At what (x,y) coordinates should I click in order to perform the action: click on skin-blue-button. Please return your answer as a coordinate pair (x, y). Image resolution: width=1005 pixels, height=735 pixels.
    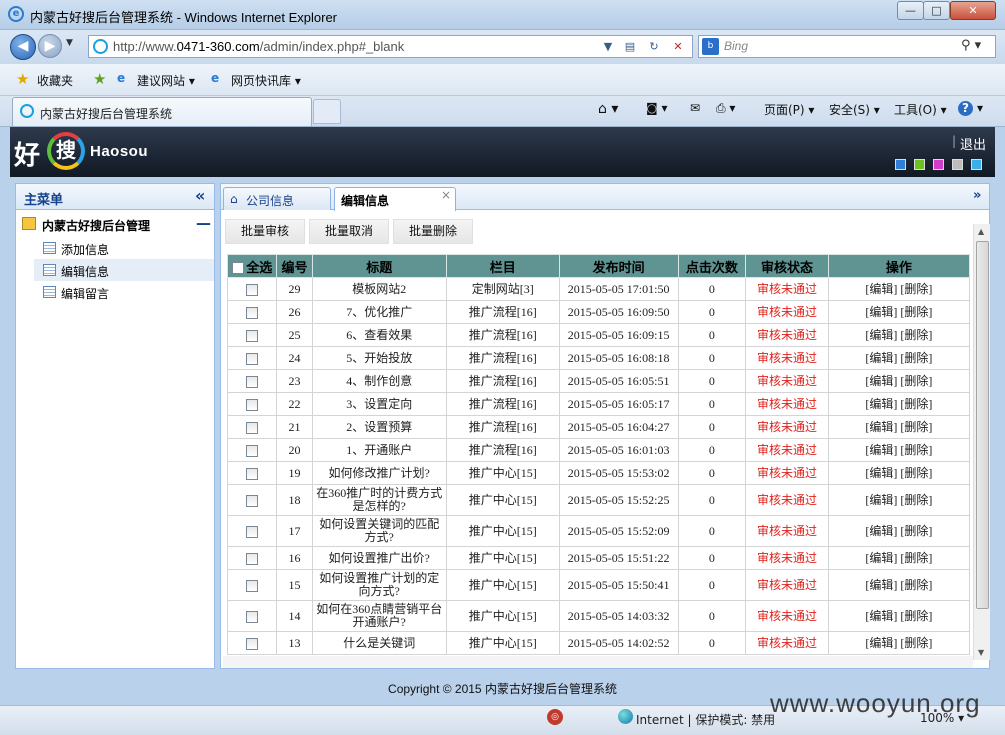
    Looking at the image, I should click on (900, 164).